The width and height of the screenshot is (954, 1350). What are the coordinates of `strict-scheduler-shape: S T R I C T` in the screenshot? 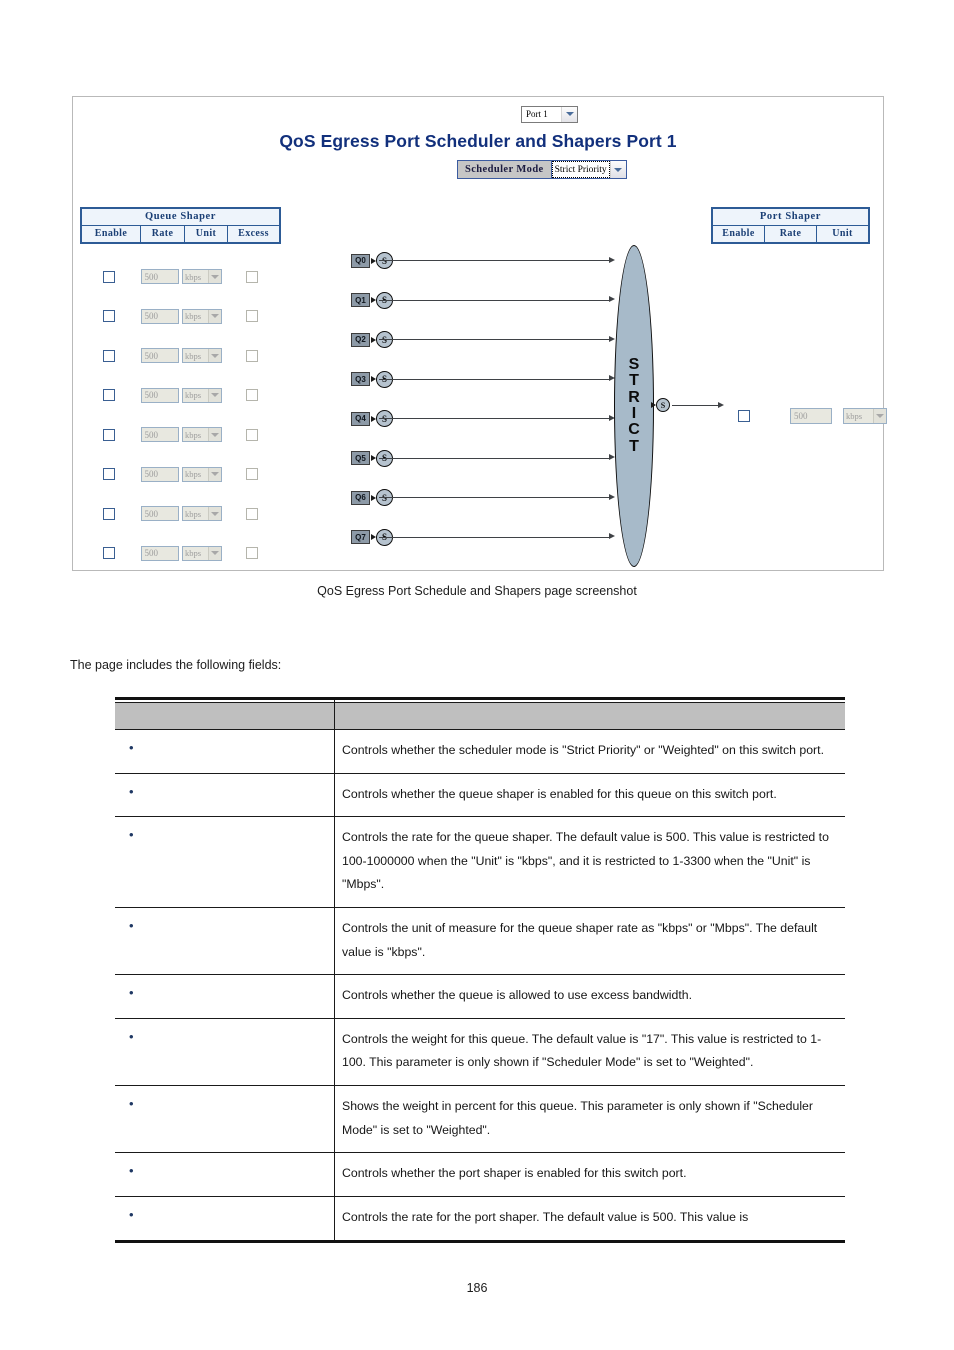 It's located at (634, 406).